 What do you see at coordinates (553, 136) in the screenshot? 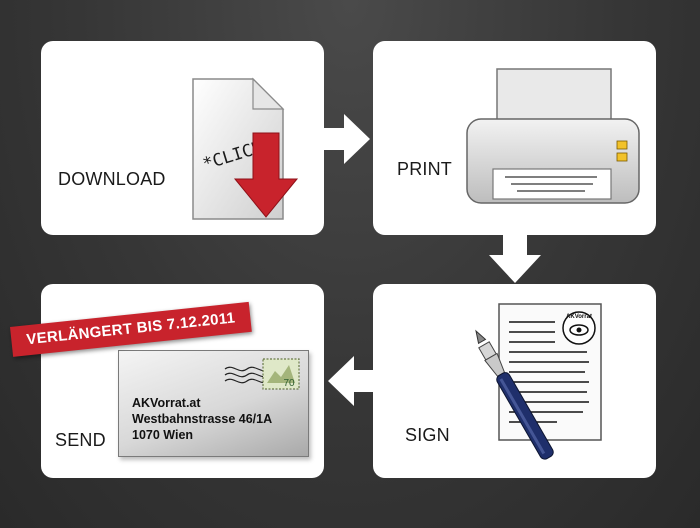
I see `printer-icon` at bounding box center [553, 136].